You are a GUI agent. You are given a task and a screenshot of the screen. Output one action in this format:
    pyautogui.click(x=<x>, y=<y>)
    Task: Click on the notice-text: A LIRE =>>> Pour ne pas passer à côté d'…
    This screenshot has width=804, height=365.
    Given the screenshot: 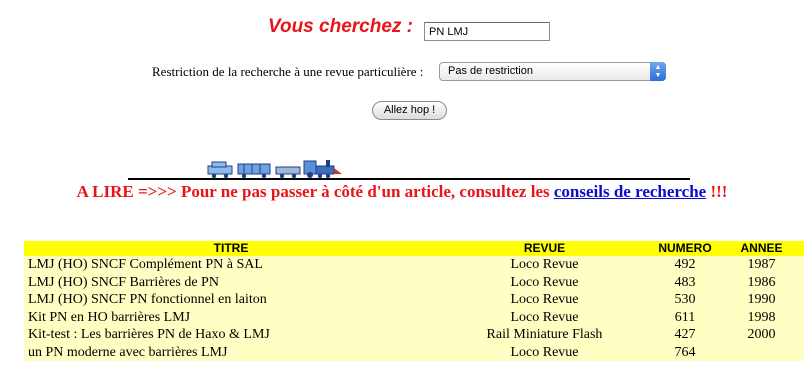 What is the action you would take?
    pyautogui.click(x=315, y=191)
    